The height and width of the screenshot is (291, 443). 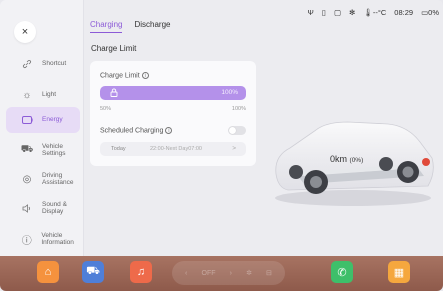 What do you see at coordinates (26, 241) in the screenshot?
I see `info-icon: ⓘ` at bounding box center [26, 241].